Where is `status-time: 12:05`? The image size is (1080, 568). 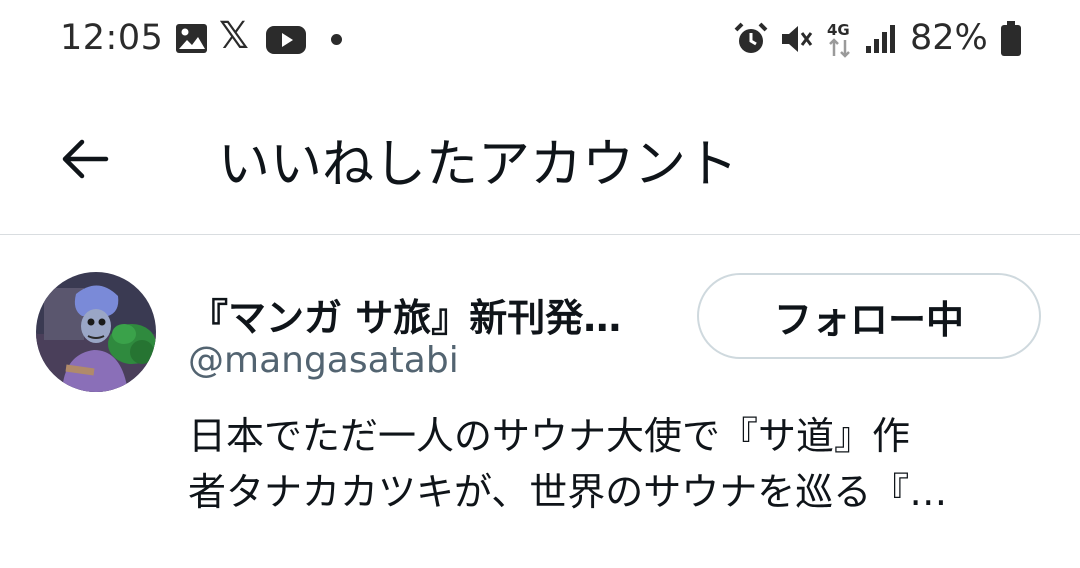 status-time: 12:05 is located at coordinates (112, 38).